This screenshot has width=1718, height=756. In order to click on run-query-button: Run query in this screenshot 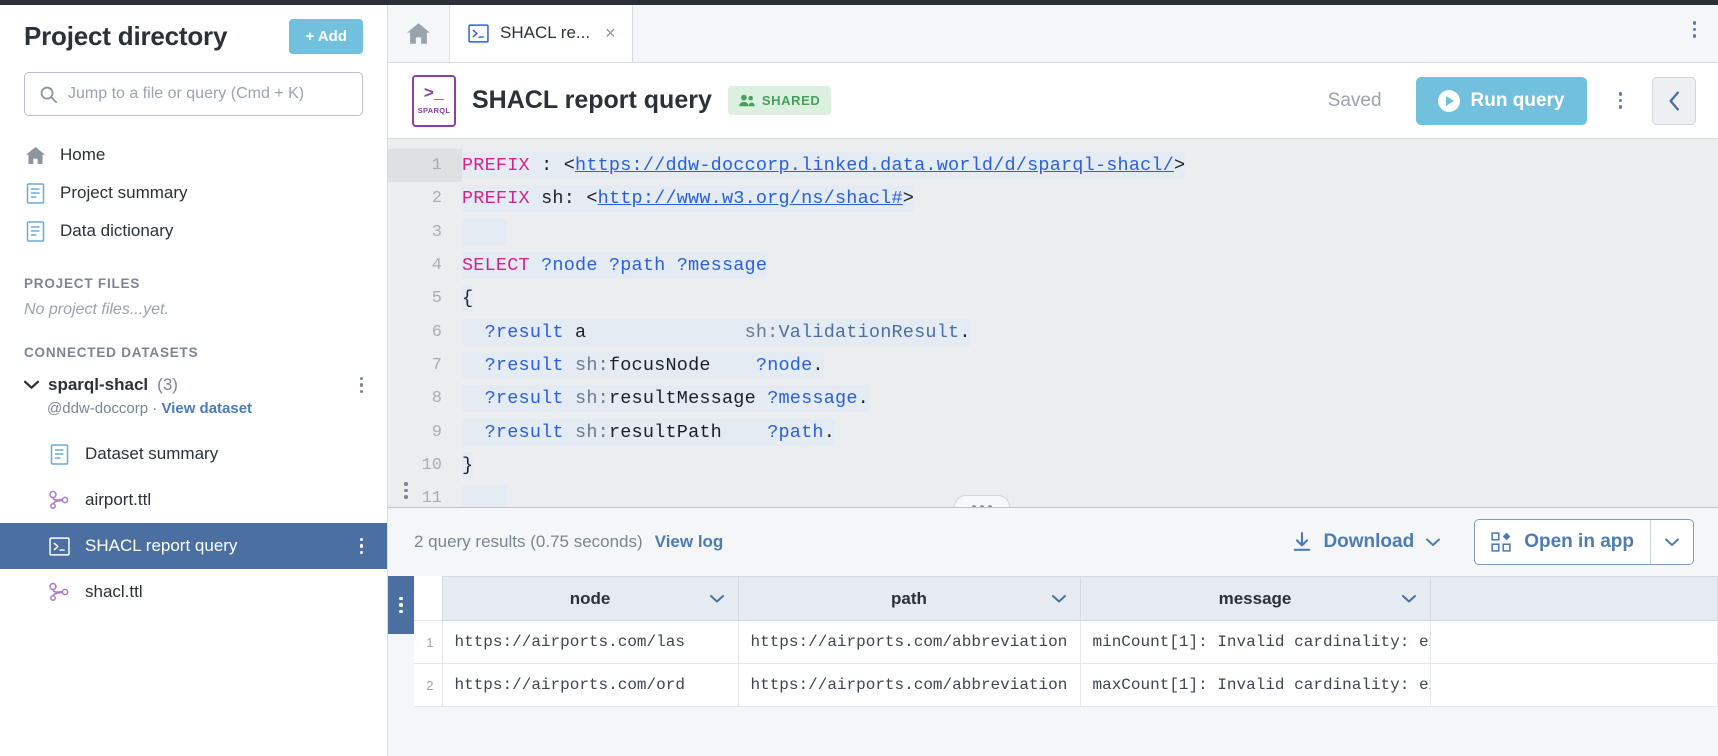, I will do `click(1501, 100)`.